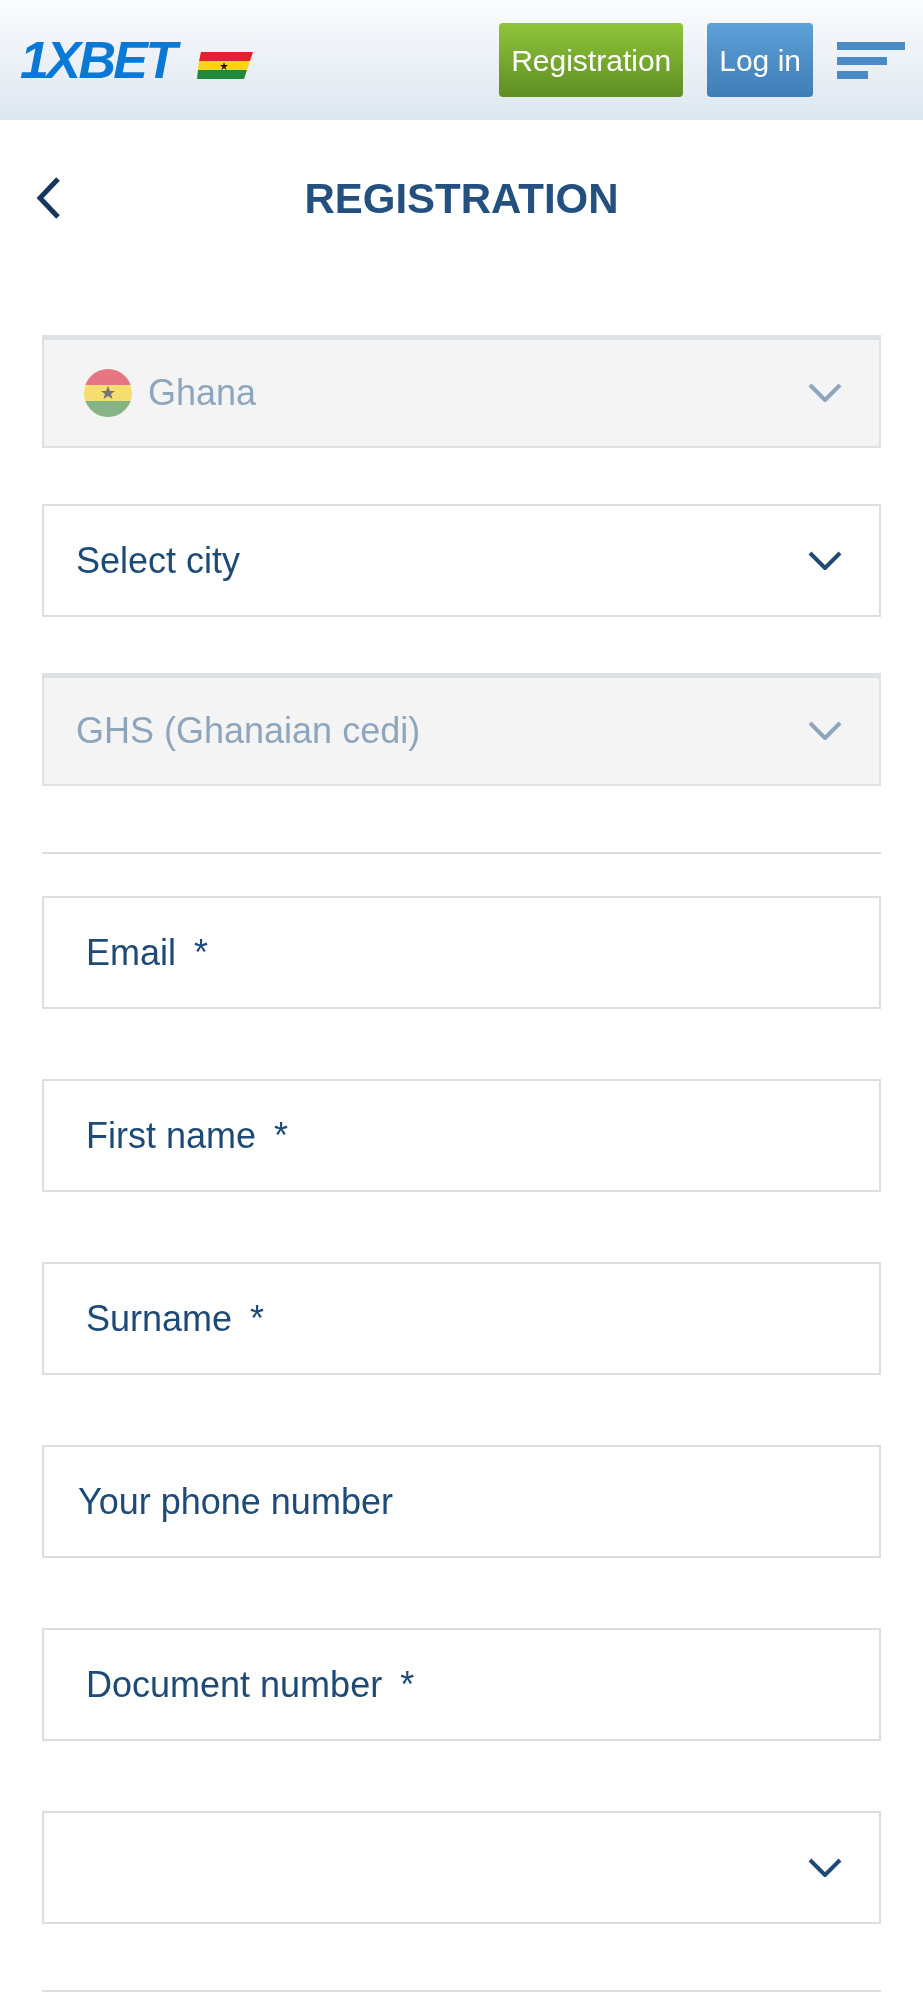  I want to click on logo: 1XBET, so click(101, 60).